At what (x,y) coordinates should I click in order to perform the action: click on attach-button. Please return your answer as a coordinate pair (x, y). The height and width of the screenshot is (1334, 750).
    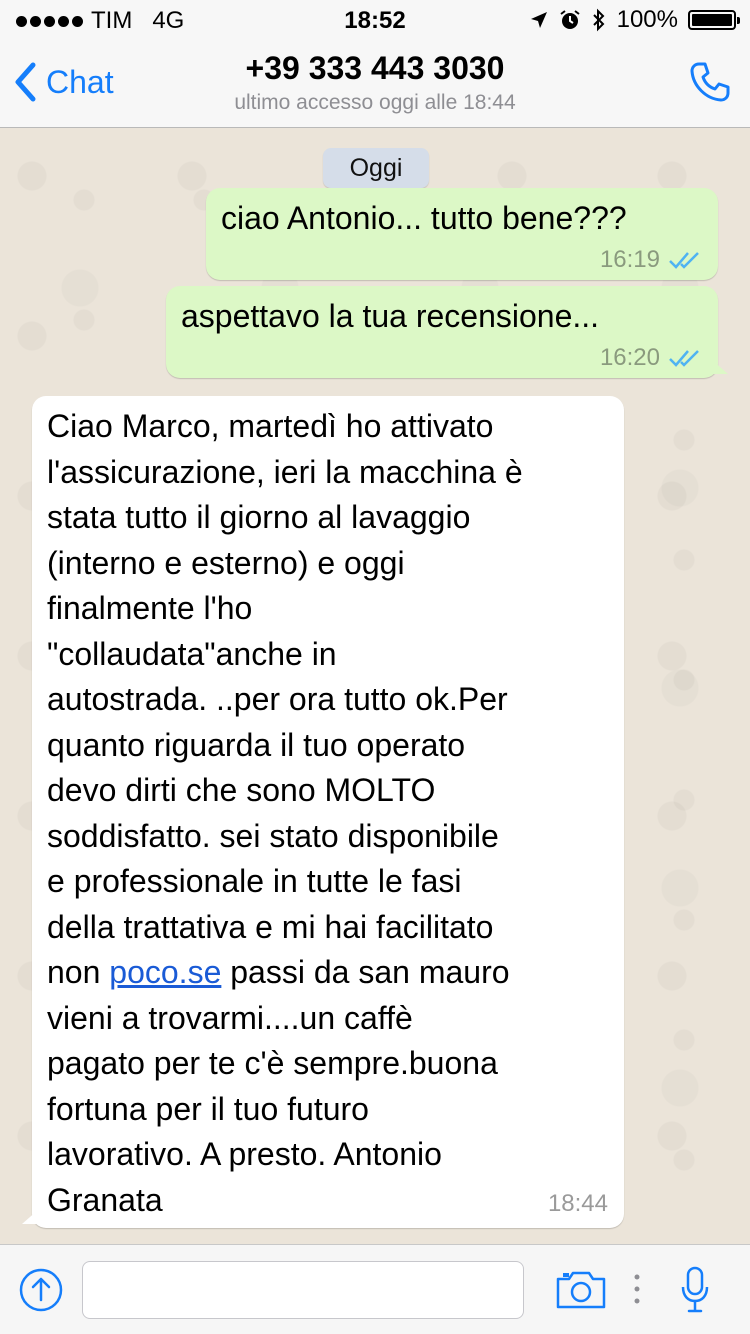
    Looking at the image, I should click on (41, 1292).